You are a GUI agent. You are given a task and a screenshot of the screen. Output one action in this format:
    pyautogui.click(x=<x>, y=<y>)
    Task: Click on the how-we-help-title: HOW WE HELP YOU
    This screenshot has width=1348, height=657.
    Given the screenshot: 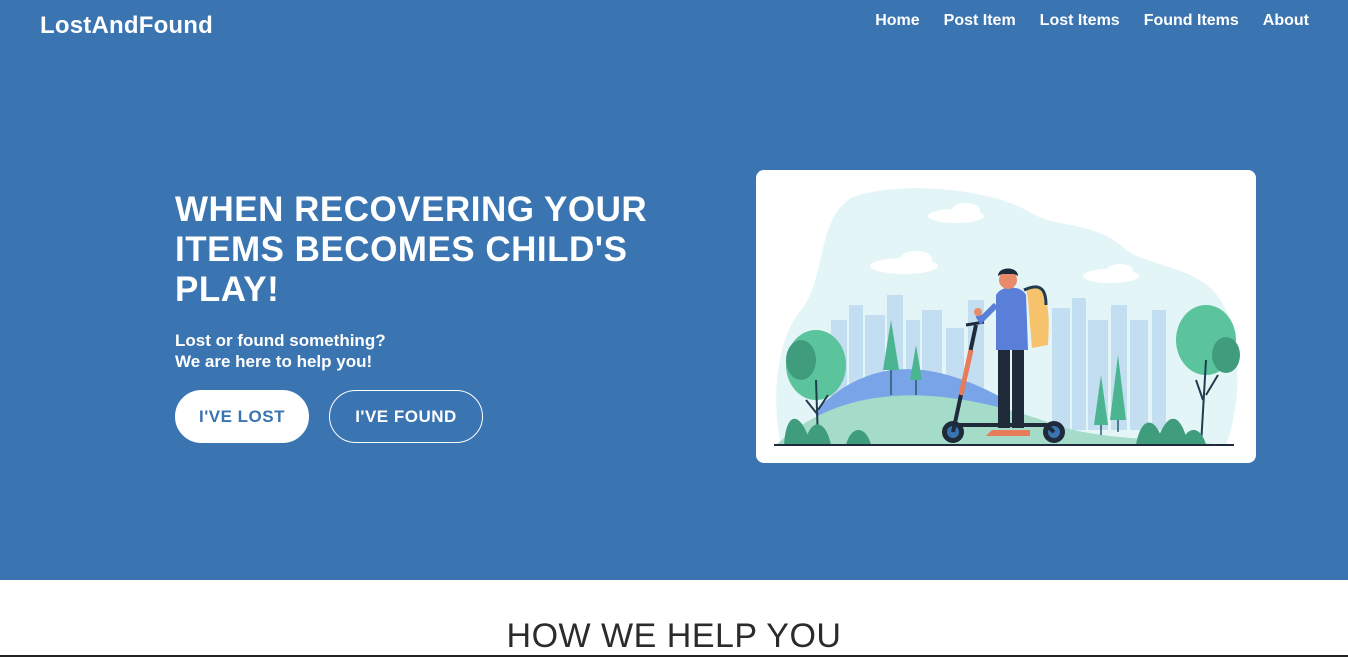 What is the action you would take?
    pyautogui.click(x=674, y=636)
    